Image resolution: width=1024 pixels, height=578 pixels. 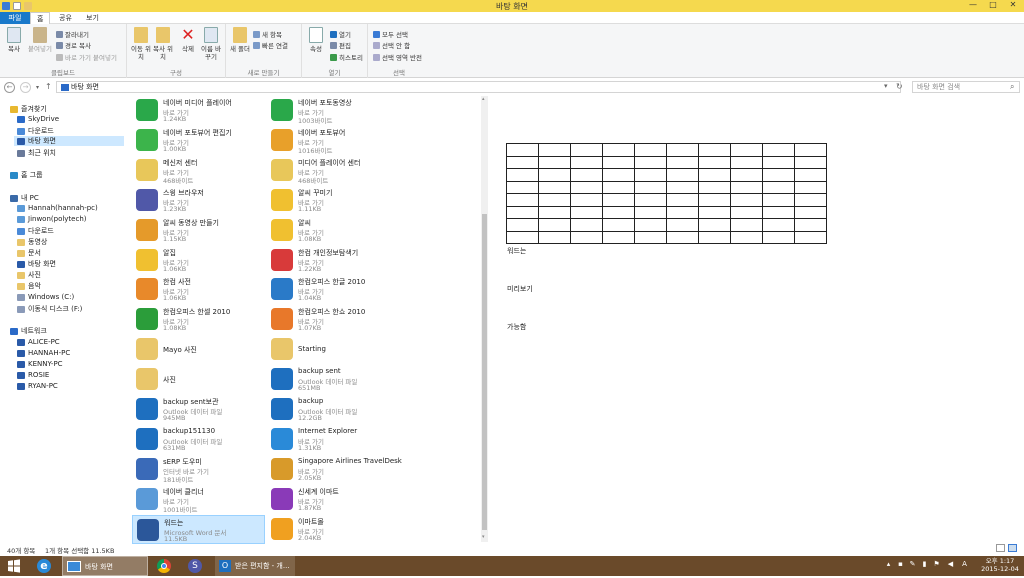 I want to click on nav-network-hannah: HANNAH-PC, so click(x=43, y=353).